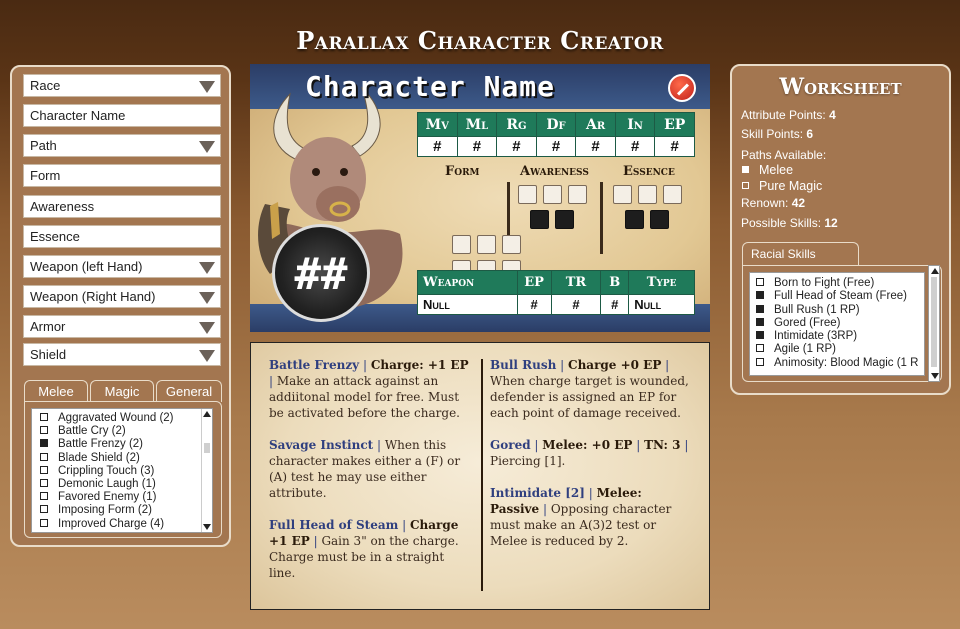 This screenshot has height=629, width=960. I want to click on weapon-cell: Null, so click(661, 304).